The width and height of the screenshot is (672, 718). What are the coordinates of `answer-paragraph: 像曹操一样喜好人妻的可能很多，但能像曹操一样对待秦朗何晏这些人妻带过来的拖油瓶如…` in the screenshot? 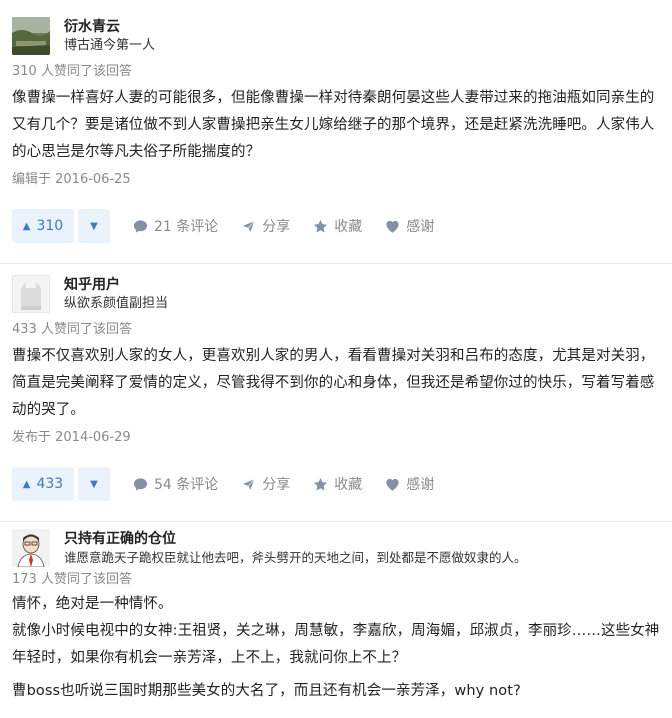 It's located at (333, 125).